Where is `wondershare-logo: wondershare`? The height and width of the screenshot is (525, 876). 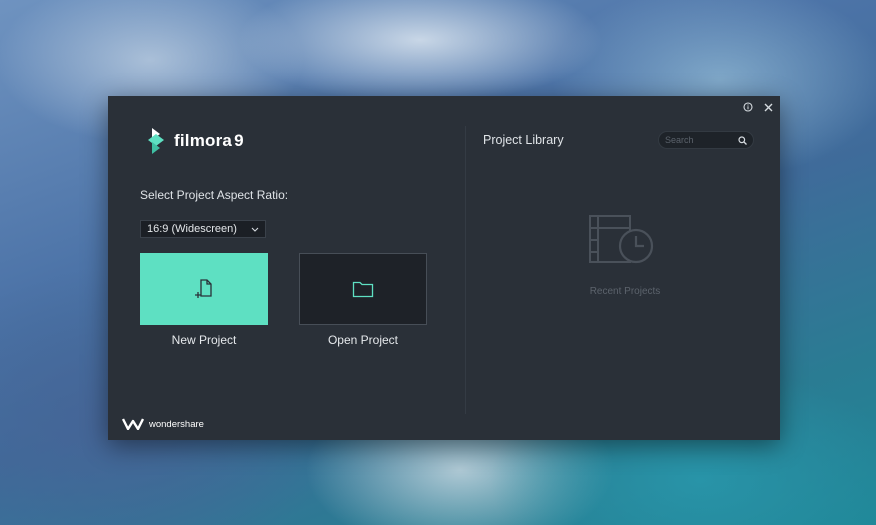
wondershare-logo: wondershare is located at coordinates (163, 424).